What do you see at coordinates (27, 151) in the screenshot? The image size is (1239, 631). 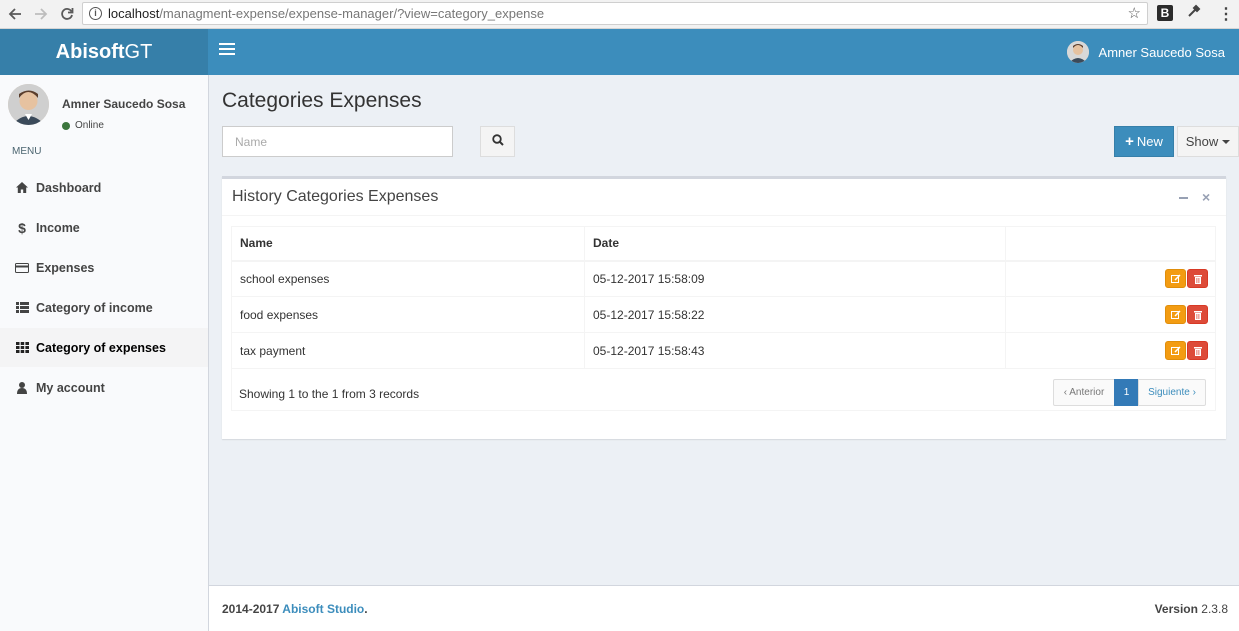 I see `menu-header: MENU` at bounding box center [27, 151].